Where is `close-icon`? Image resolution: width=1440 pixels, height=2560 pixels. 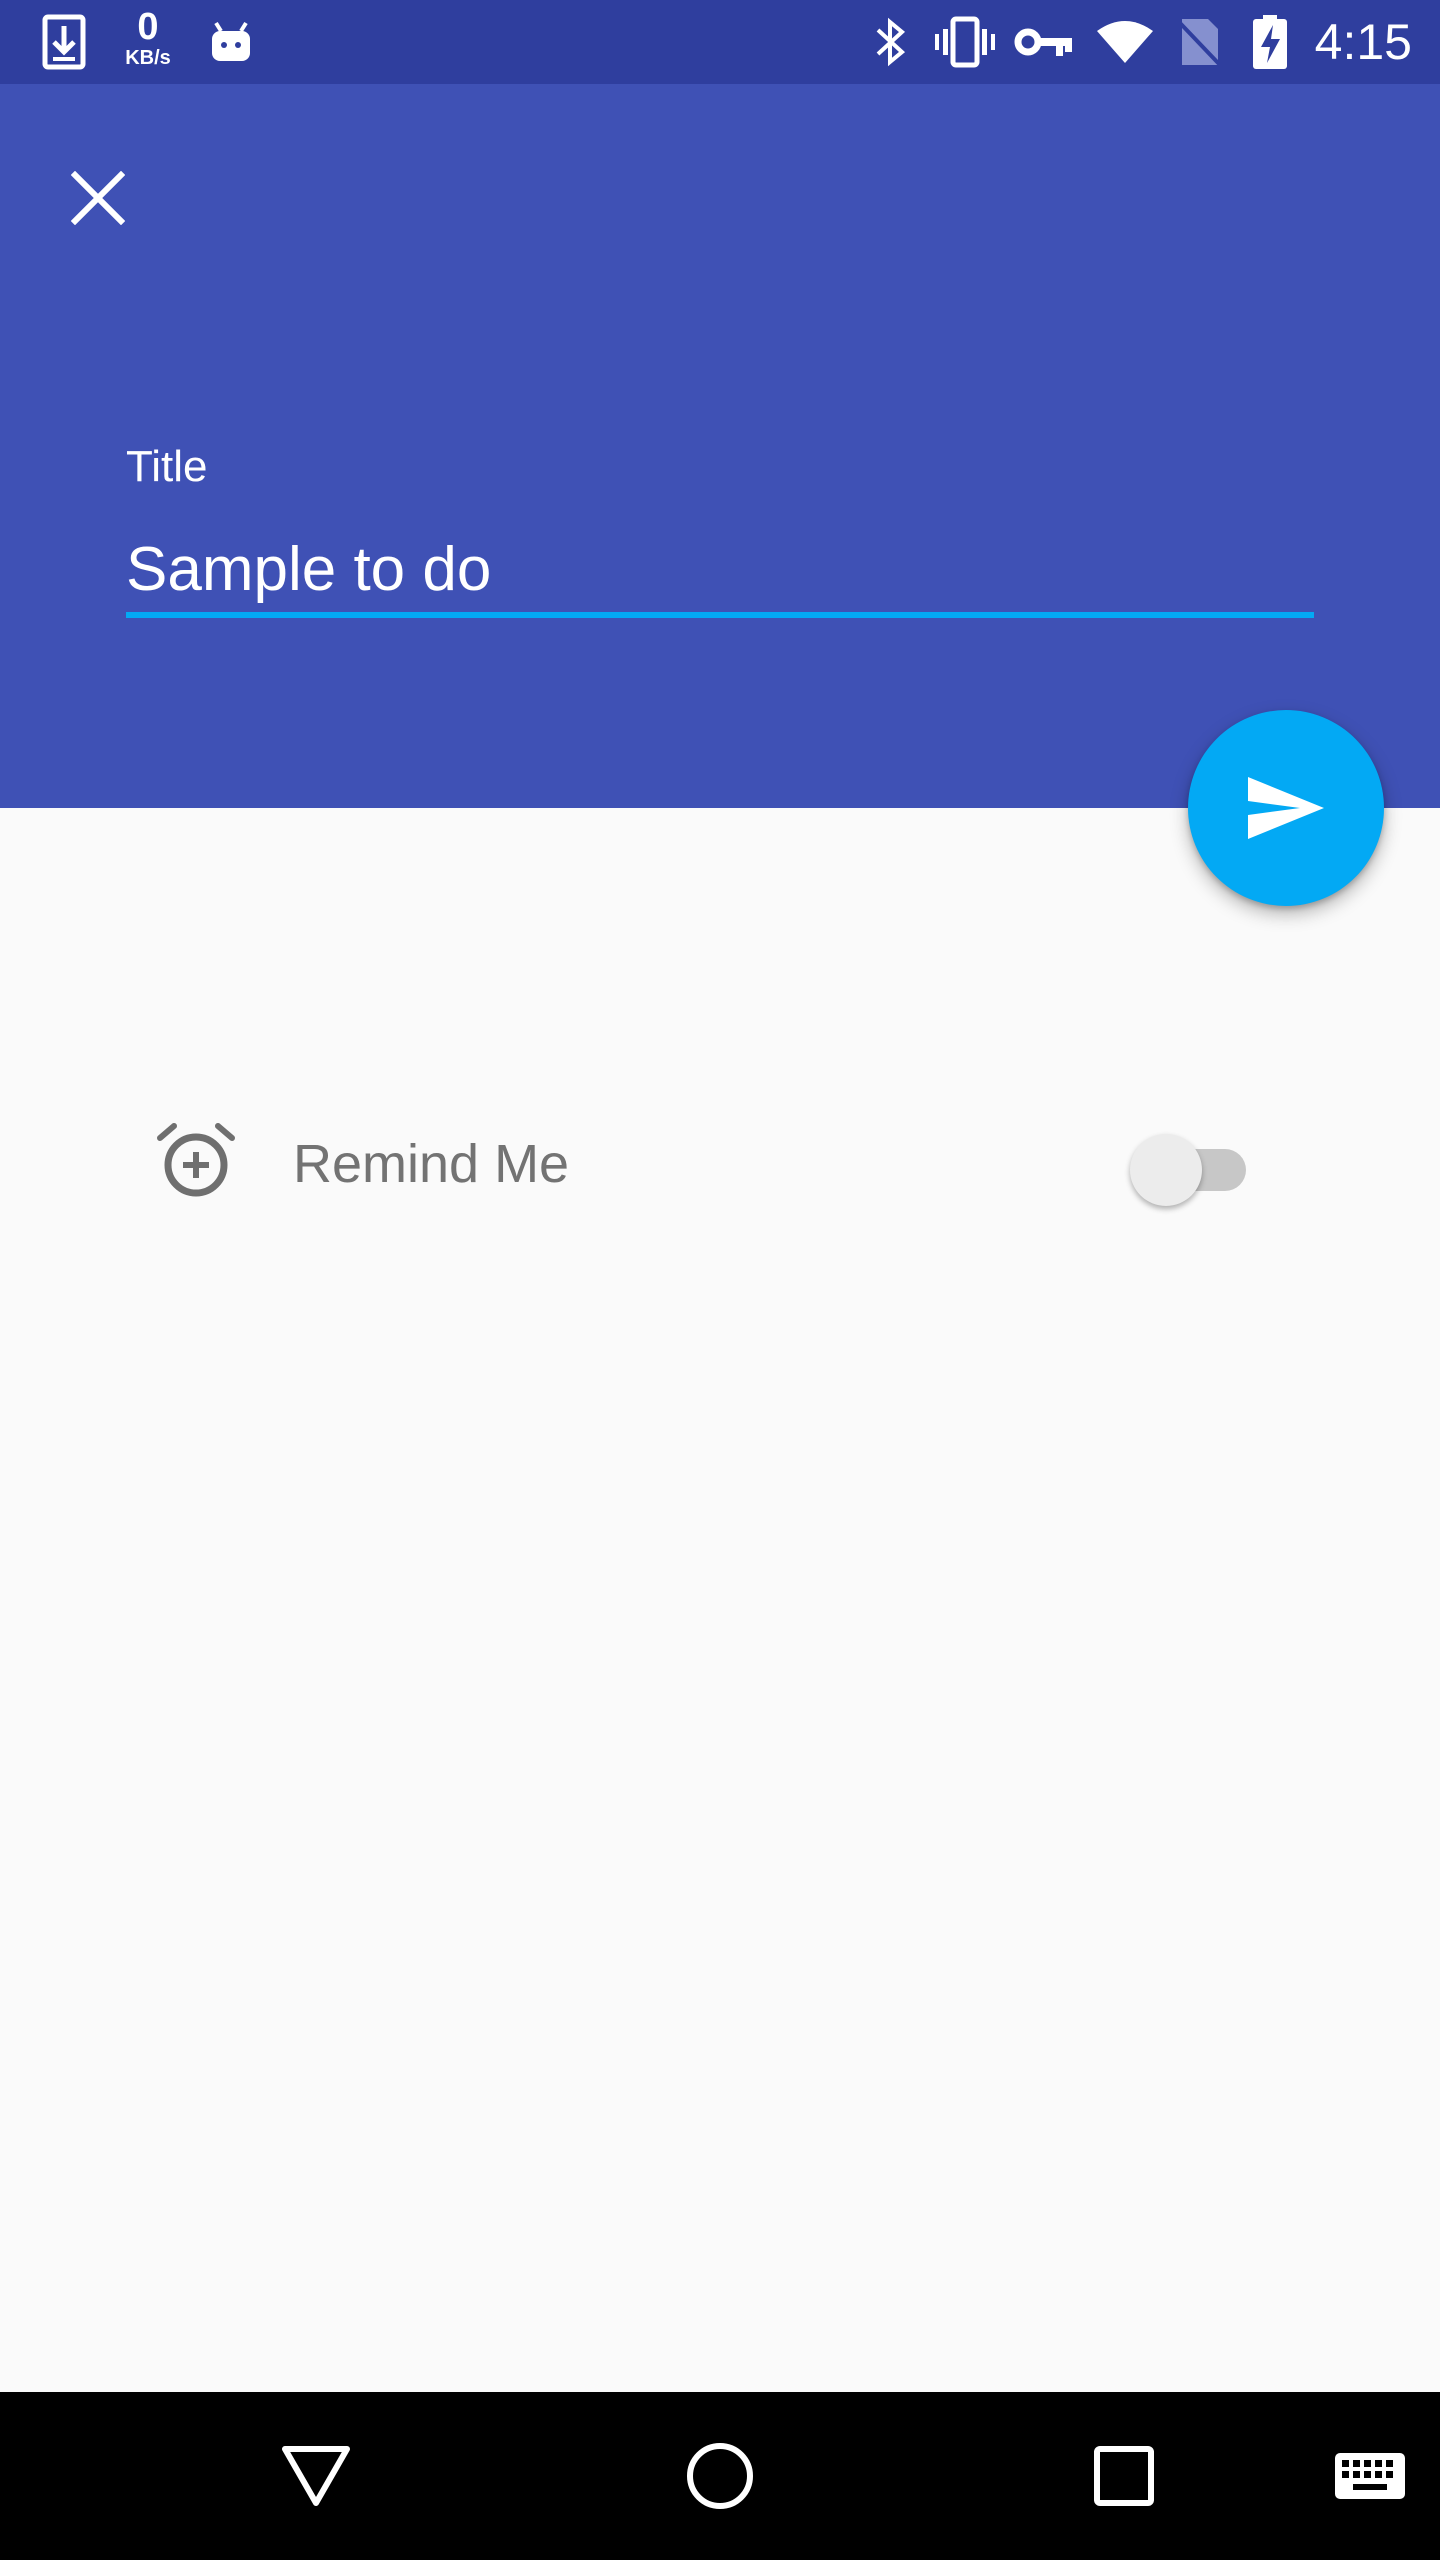
close-icon is located at coordinates (98, 198).